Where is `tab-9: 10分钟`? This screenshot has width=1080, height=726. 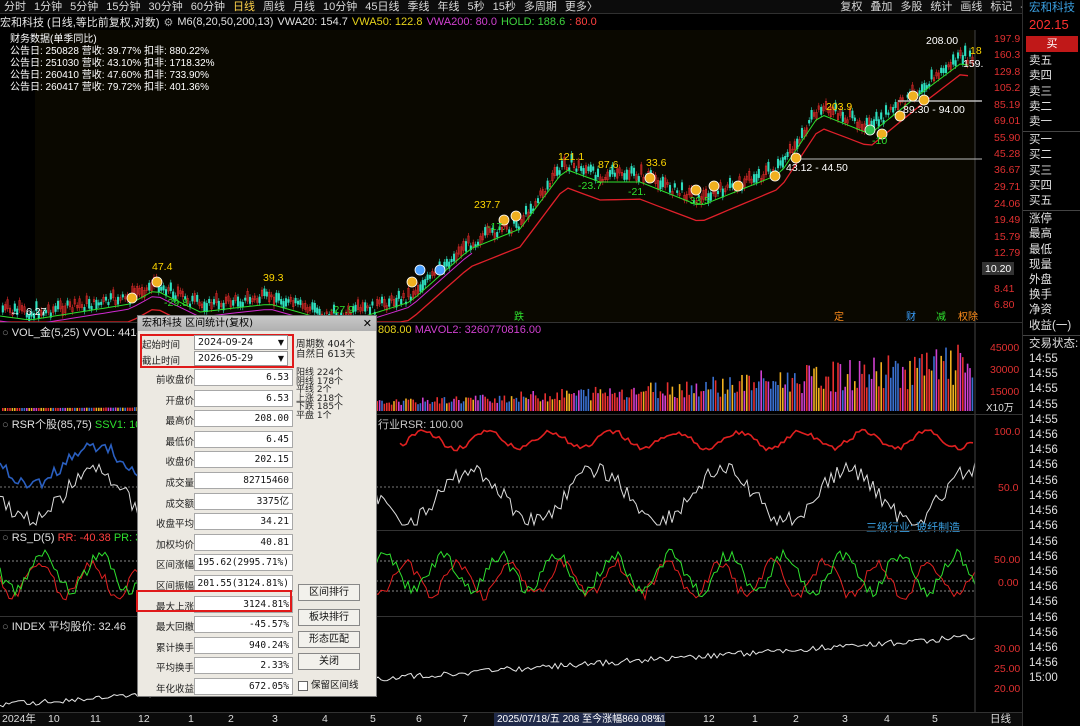
tab-9: 10分钟 is located at coordinates (340, 7).